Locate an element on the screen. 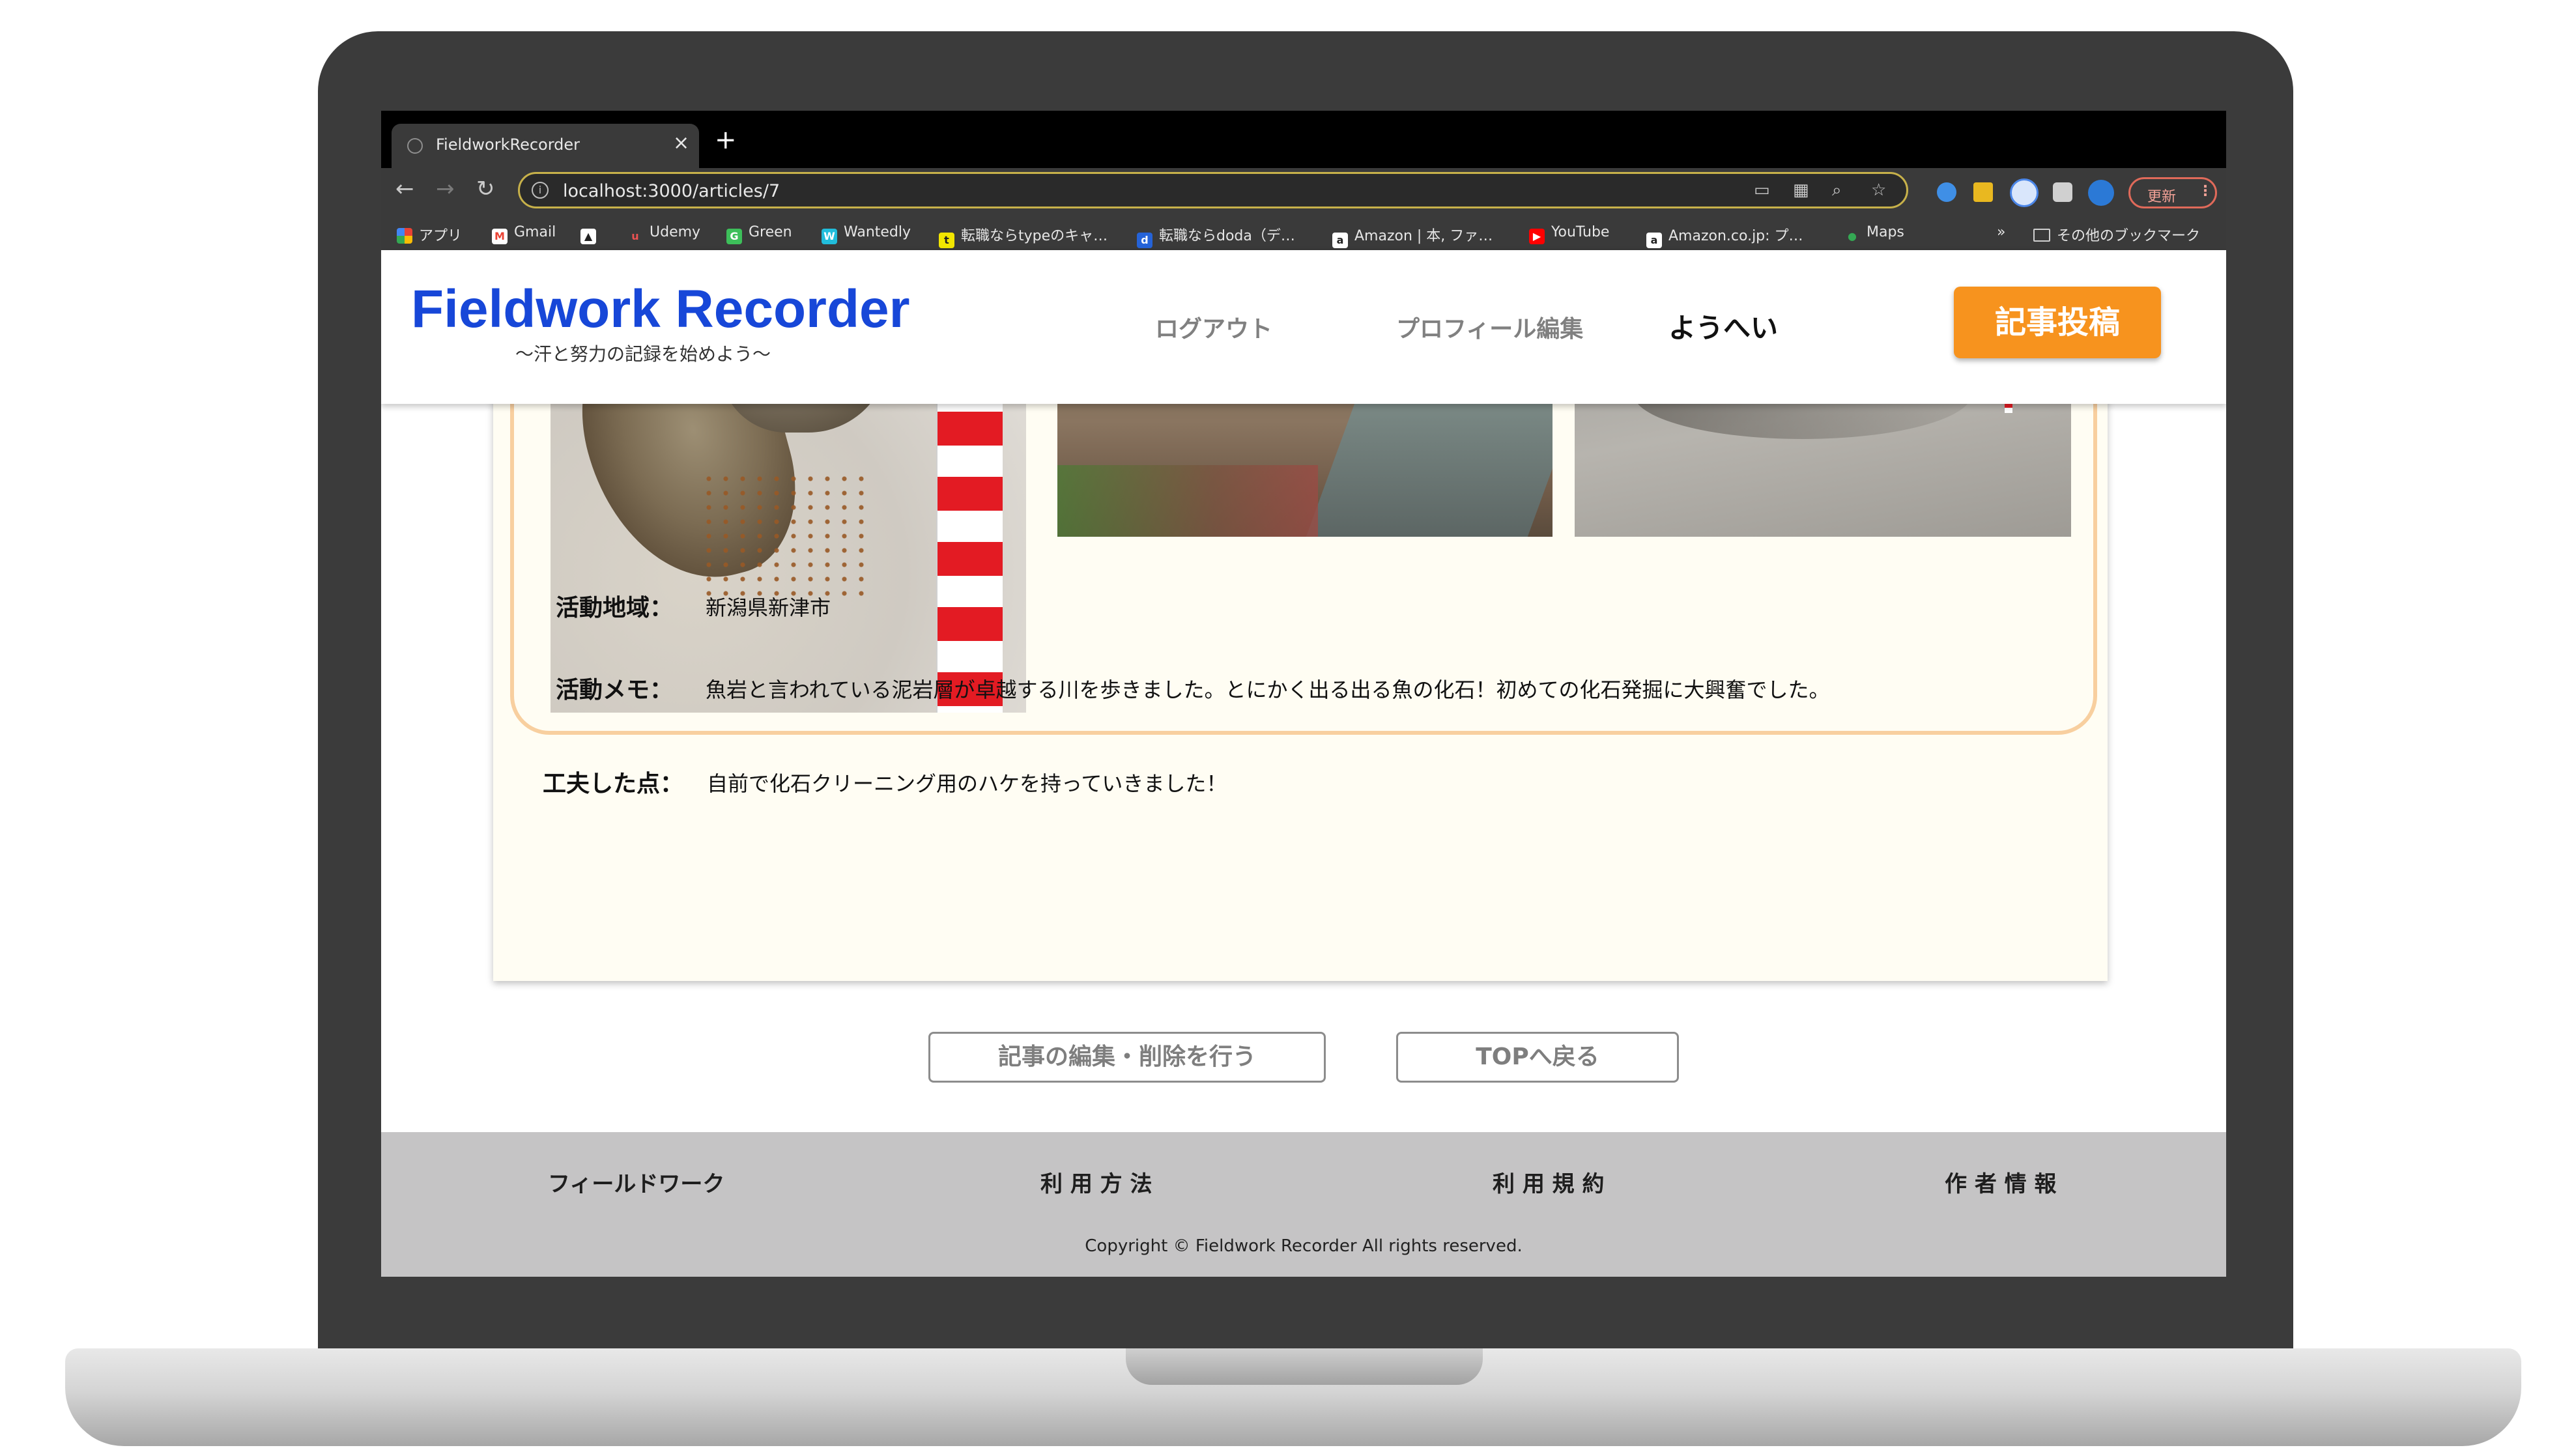  udemy-icon: u is located at coordinates (635, 236).